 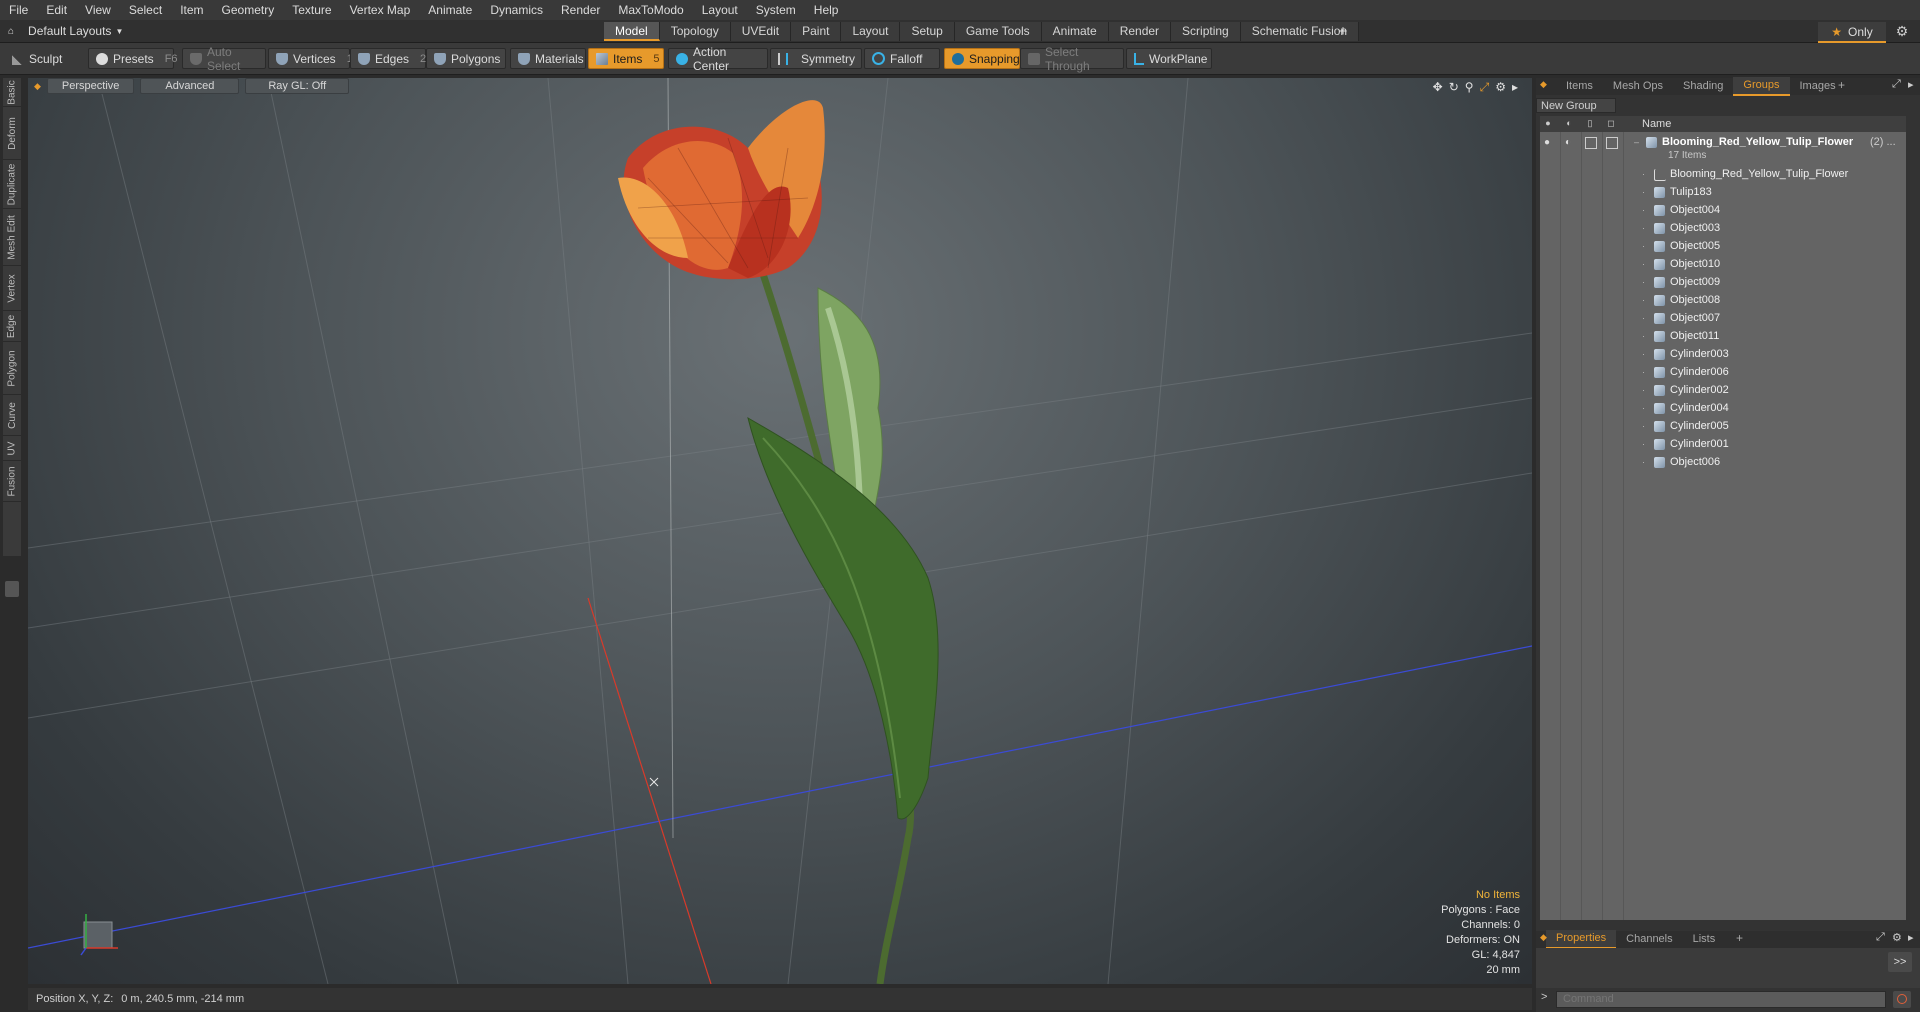 What do you see at coordinates (191, 10) in the screenshot?
I see `menu-item-item: Item` at bounding box center [191, 10].